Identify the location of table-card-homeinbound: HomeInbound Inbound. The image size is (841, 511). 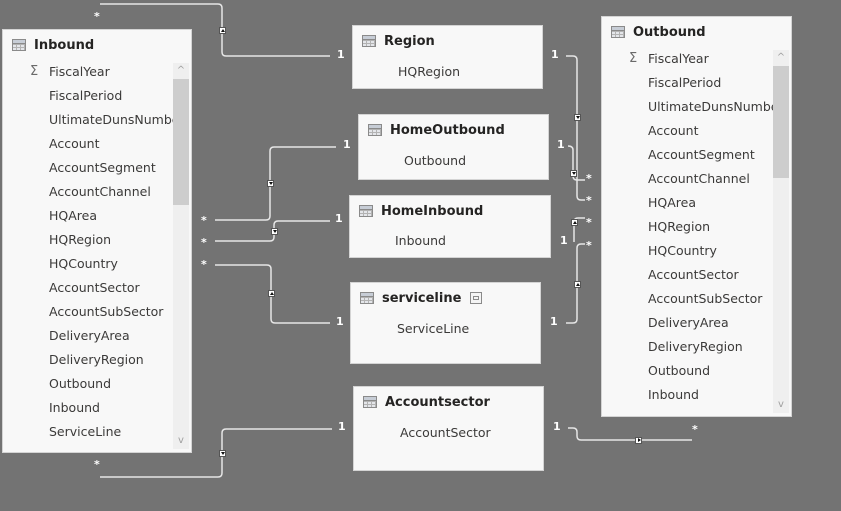
(450, 226).